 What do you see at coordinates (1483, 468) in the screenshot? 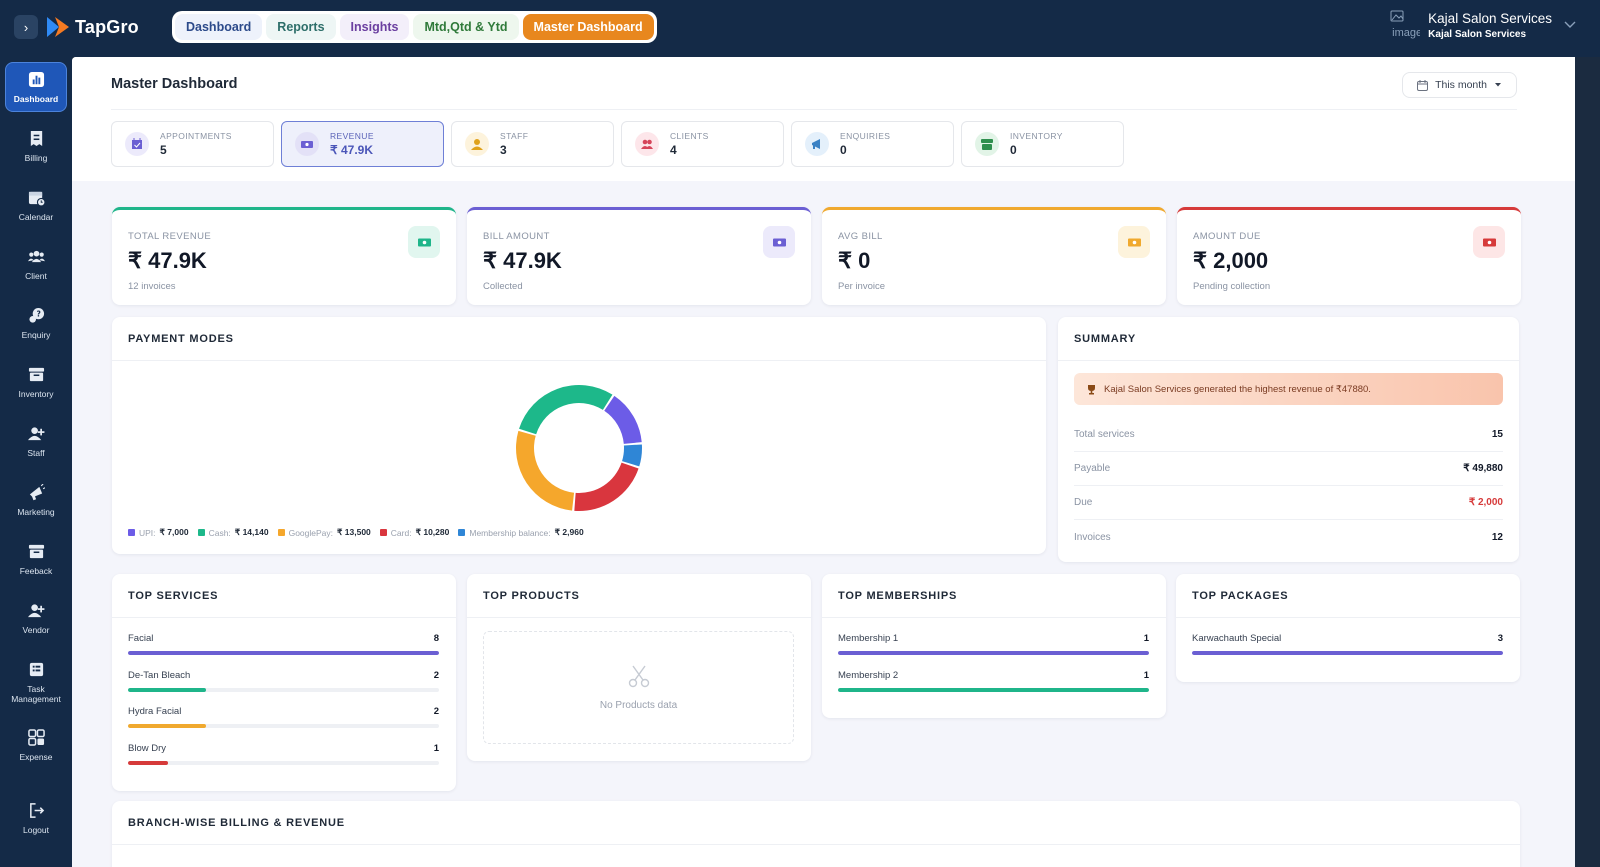
I see `summary-value: ₹ 49,880` at bounding box center [1483, 468].